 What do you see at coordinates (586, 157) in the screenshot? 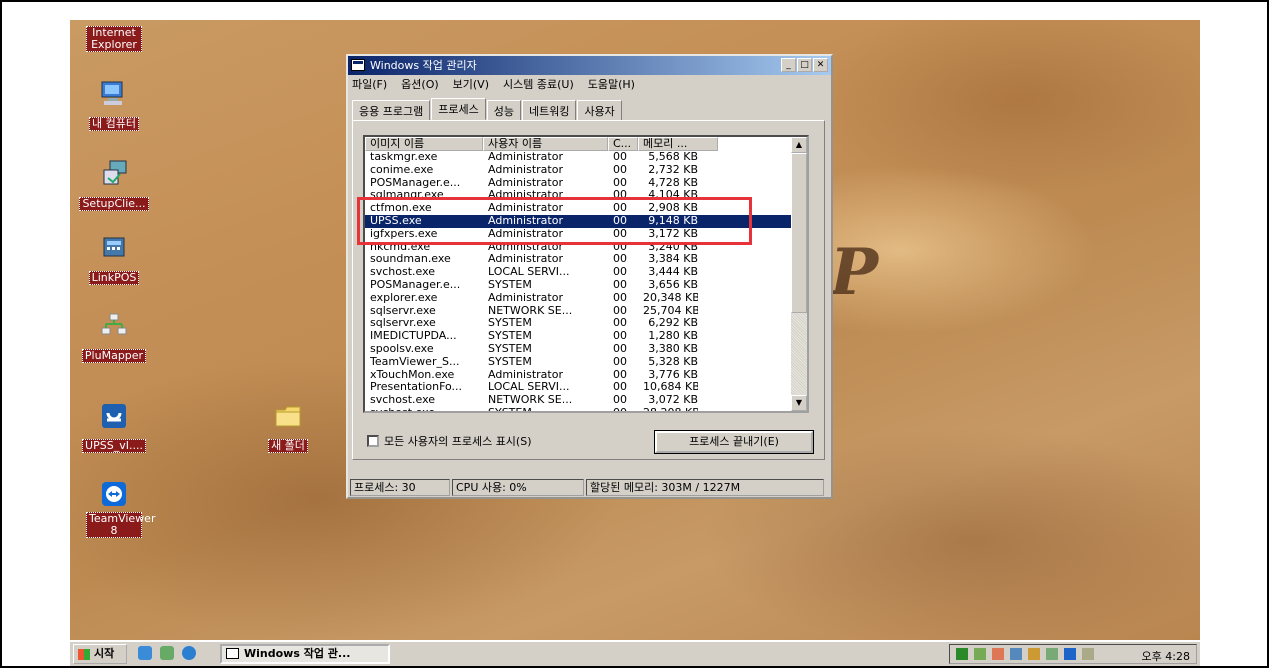
I see `process-row: taskmgr.exe Administrator 00 5,568 KB` at bounding box center [586, 157].